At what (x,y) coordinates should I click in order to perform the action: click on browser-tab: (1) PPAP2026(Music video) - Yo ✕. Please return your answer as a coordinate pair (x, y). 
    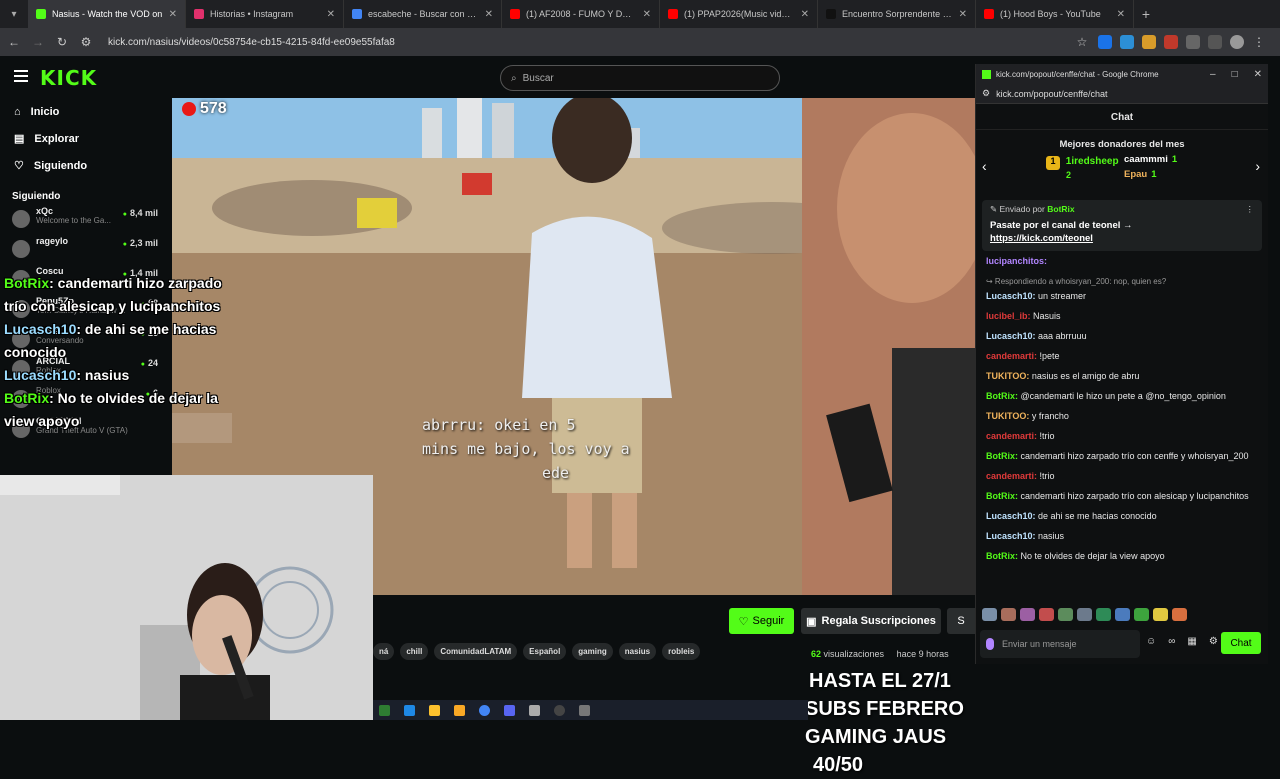
    Looking at the image, I should click on (739, 14).